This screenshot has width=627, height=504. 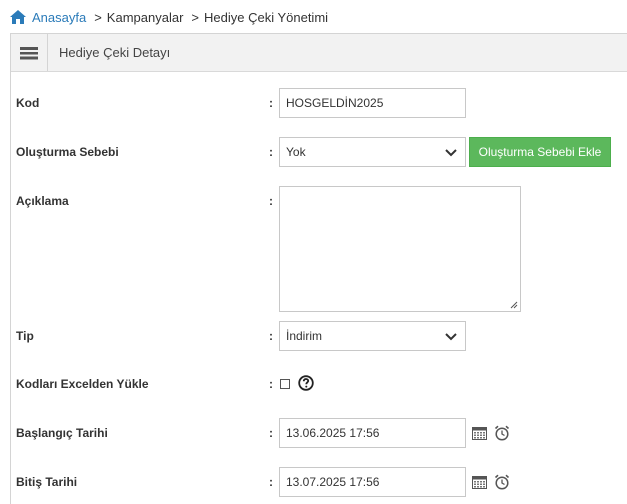 I want to click on add-reason-button: Oluşturma Sebebi Ekle, so click(x=540, y=152).